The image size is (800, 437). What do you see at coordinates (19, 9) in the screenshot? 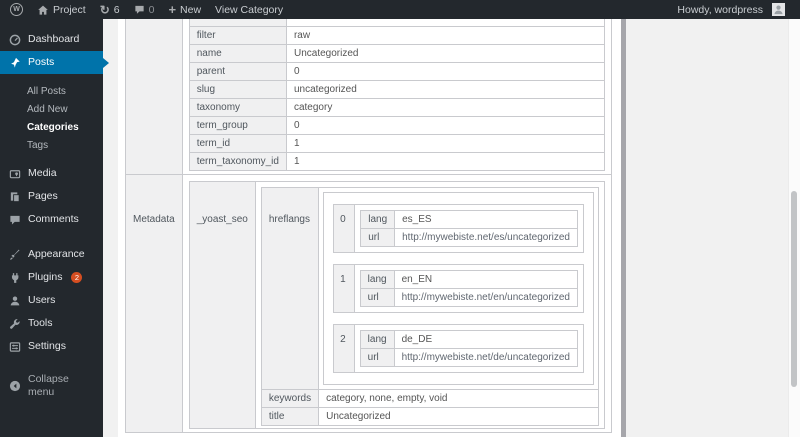
I see `wp-logo-menu: W` at bounding box center [19, 9].